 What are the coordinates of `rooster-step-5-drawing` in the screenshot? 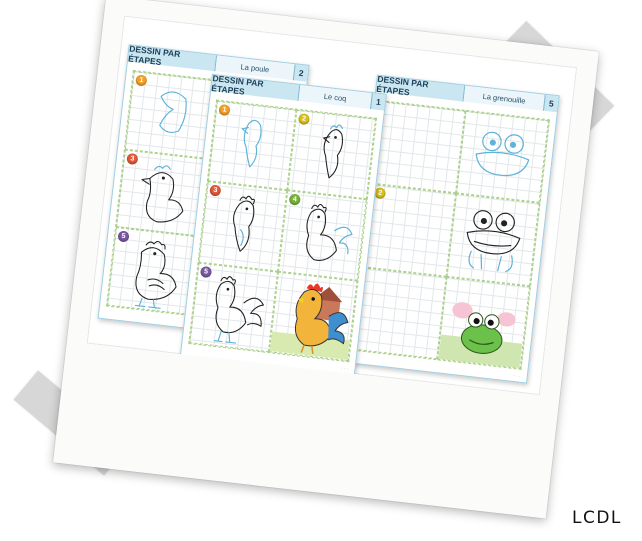 It's located at (238, 309).